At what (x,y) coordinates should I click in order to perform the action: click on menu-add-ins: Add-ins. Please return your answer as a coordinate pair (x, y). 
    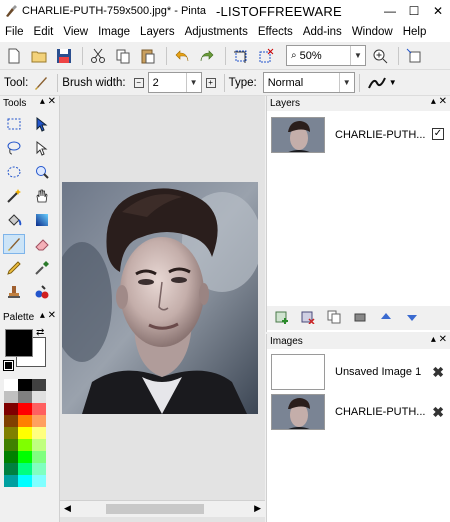
    Looking at the image, I should click on (322, 32).